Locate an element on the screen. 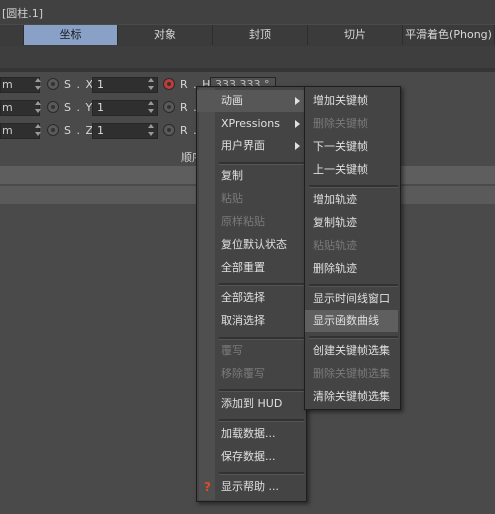  attribute-tabs: 坐标 对象 封顶 切片 平滑着色(Phong) is located at coordinates (247, 35).